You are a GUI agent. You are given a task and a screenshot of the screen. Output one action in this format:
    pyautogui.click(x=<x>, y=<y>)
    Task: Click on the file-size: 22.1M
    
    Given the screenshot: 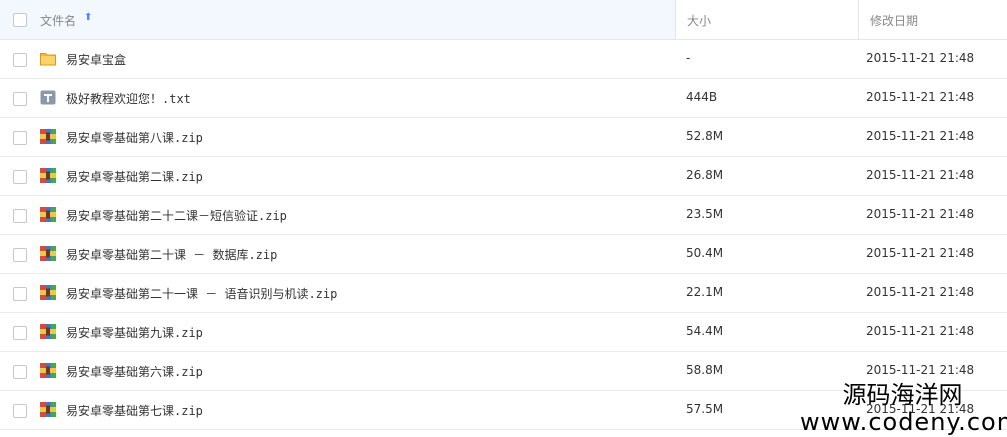 What is the action you would take?
    pyautogui.click(x=705, y=292)
    